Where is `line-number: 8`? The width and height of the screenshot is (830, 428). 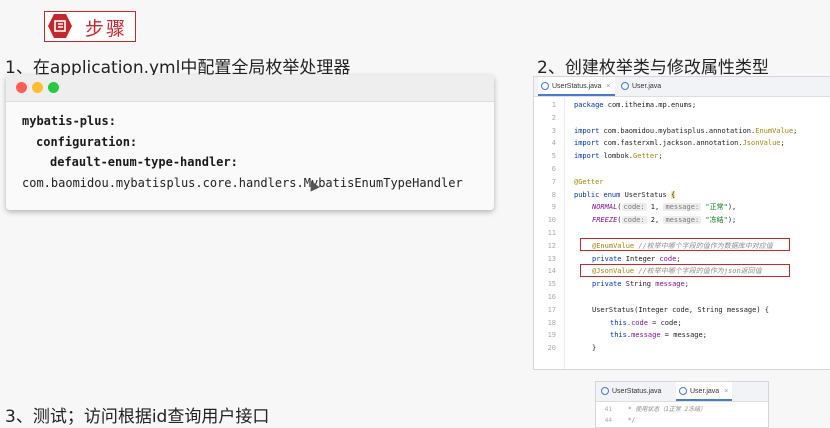
line-number: 8 is located at coordinates (553, 194).